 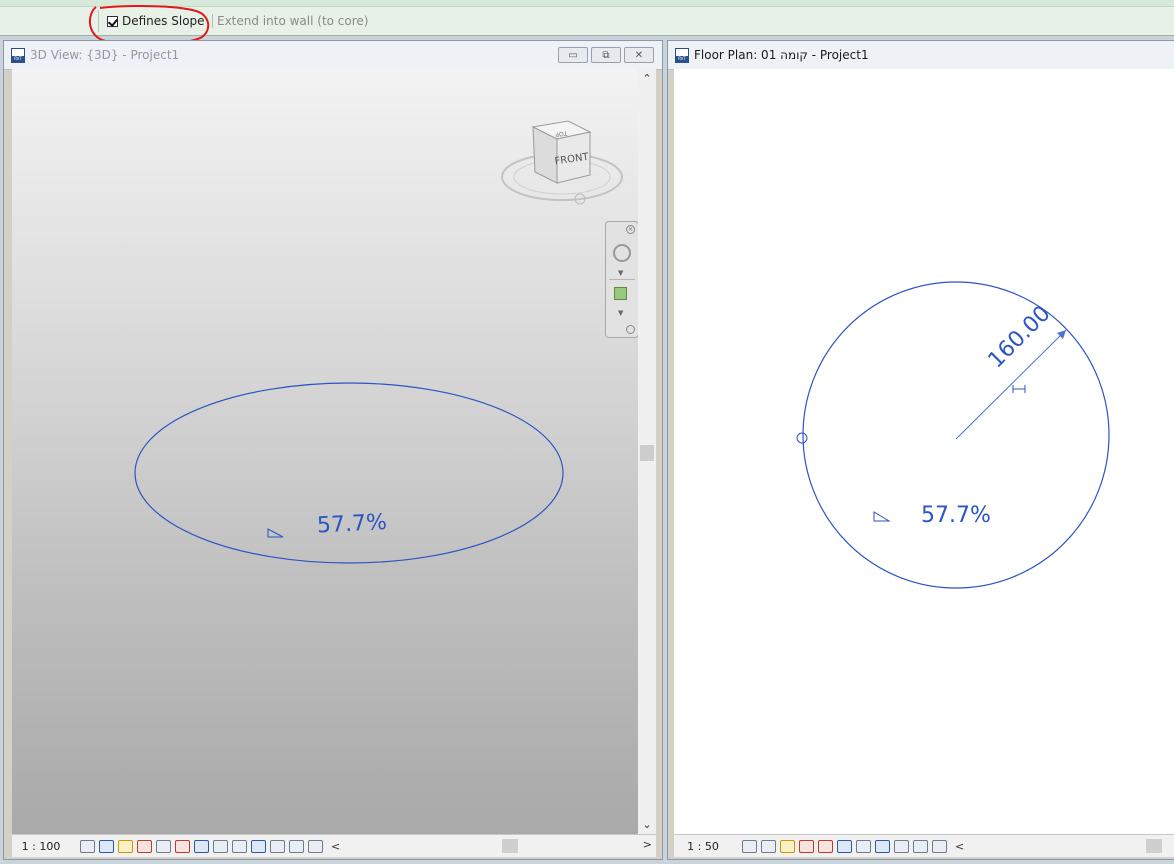 I want to click on navigation-bar: × ▼ ▼, so click(x=621, y=279).